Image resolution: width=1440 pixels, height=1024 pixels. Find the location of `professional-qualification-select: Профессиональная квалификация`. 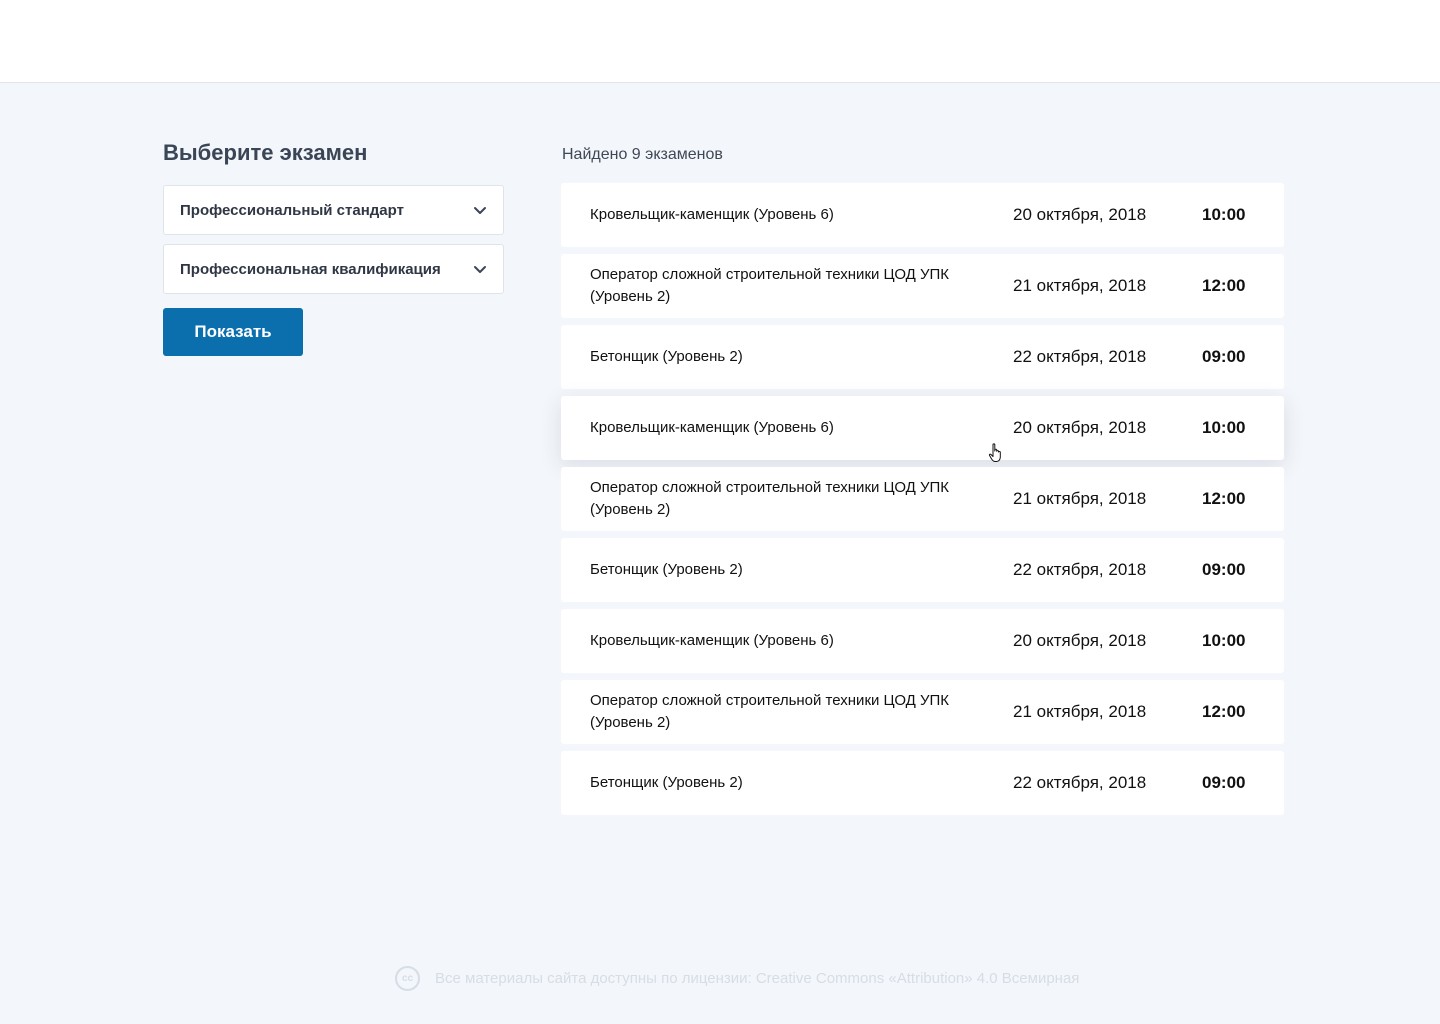

professional-qualification-select: Профессиональная квалификация is located at coordinates (333, 269).